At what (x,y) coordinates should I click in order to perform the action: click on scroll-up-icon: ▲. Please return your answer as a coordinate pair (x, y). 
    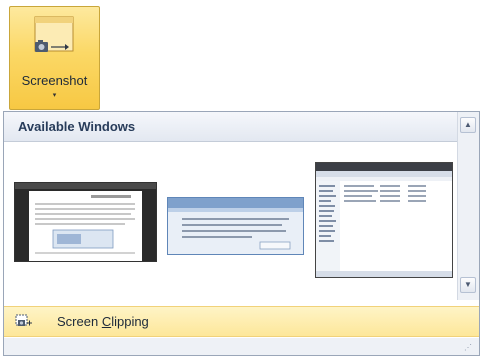
    Looking at the image, I should click on (468, 125).